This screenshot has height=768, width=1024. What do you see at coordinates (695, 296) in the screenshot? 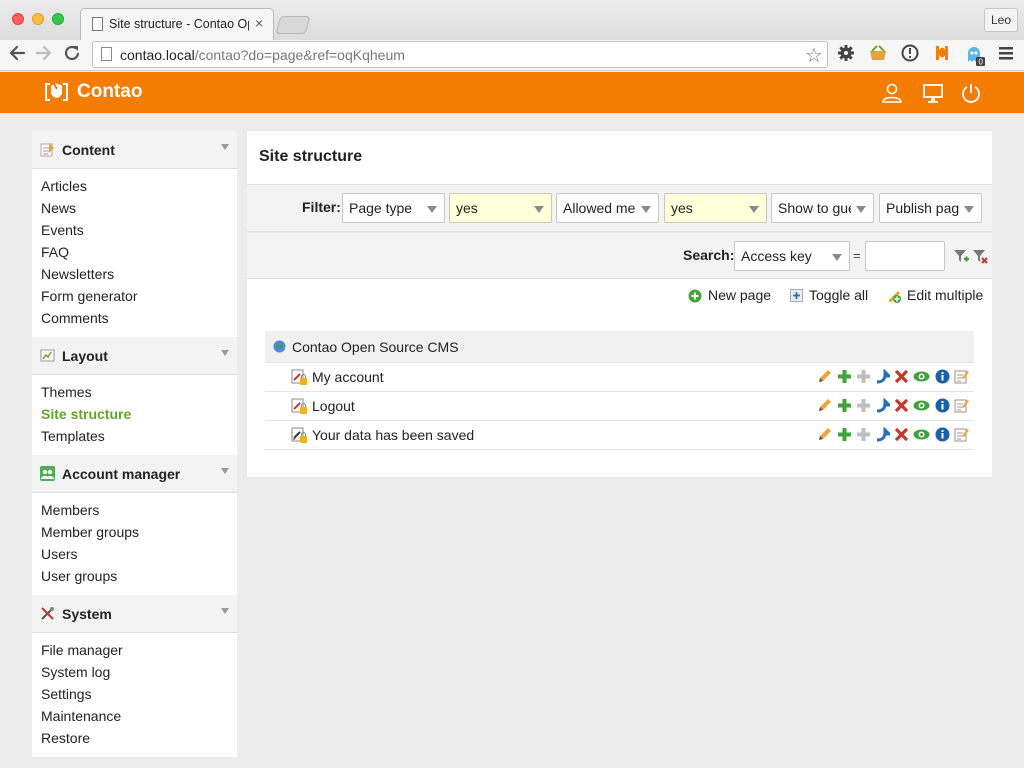
I see `new-page-icon` at bounding box center [695, 296].